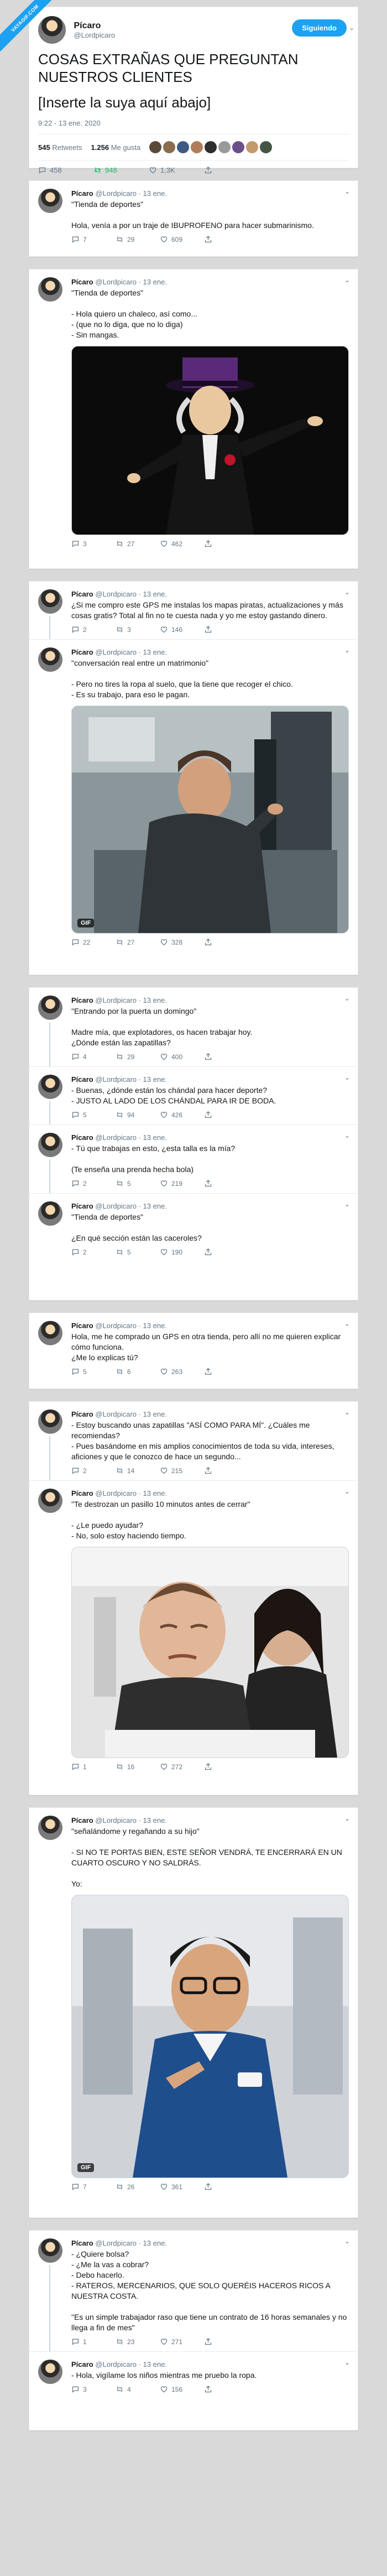 This screenshot has height=2576, width=387. I want to click on reply-button: 4, so click(93, 1057).